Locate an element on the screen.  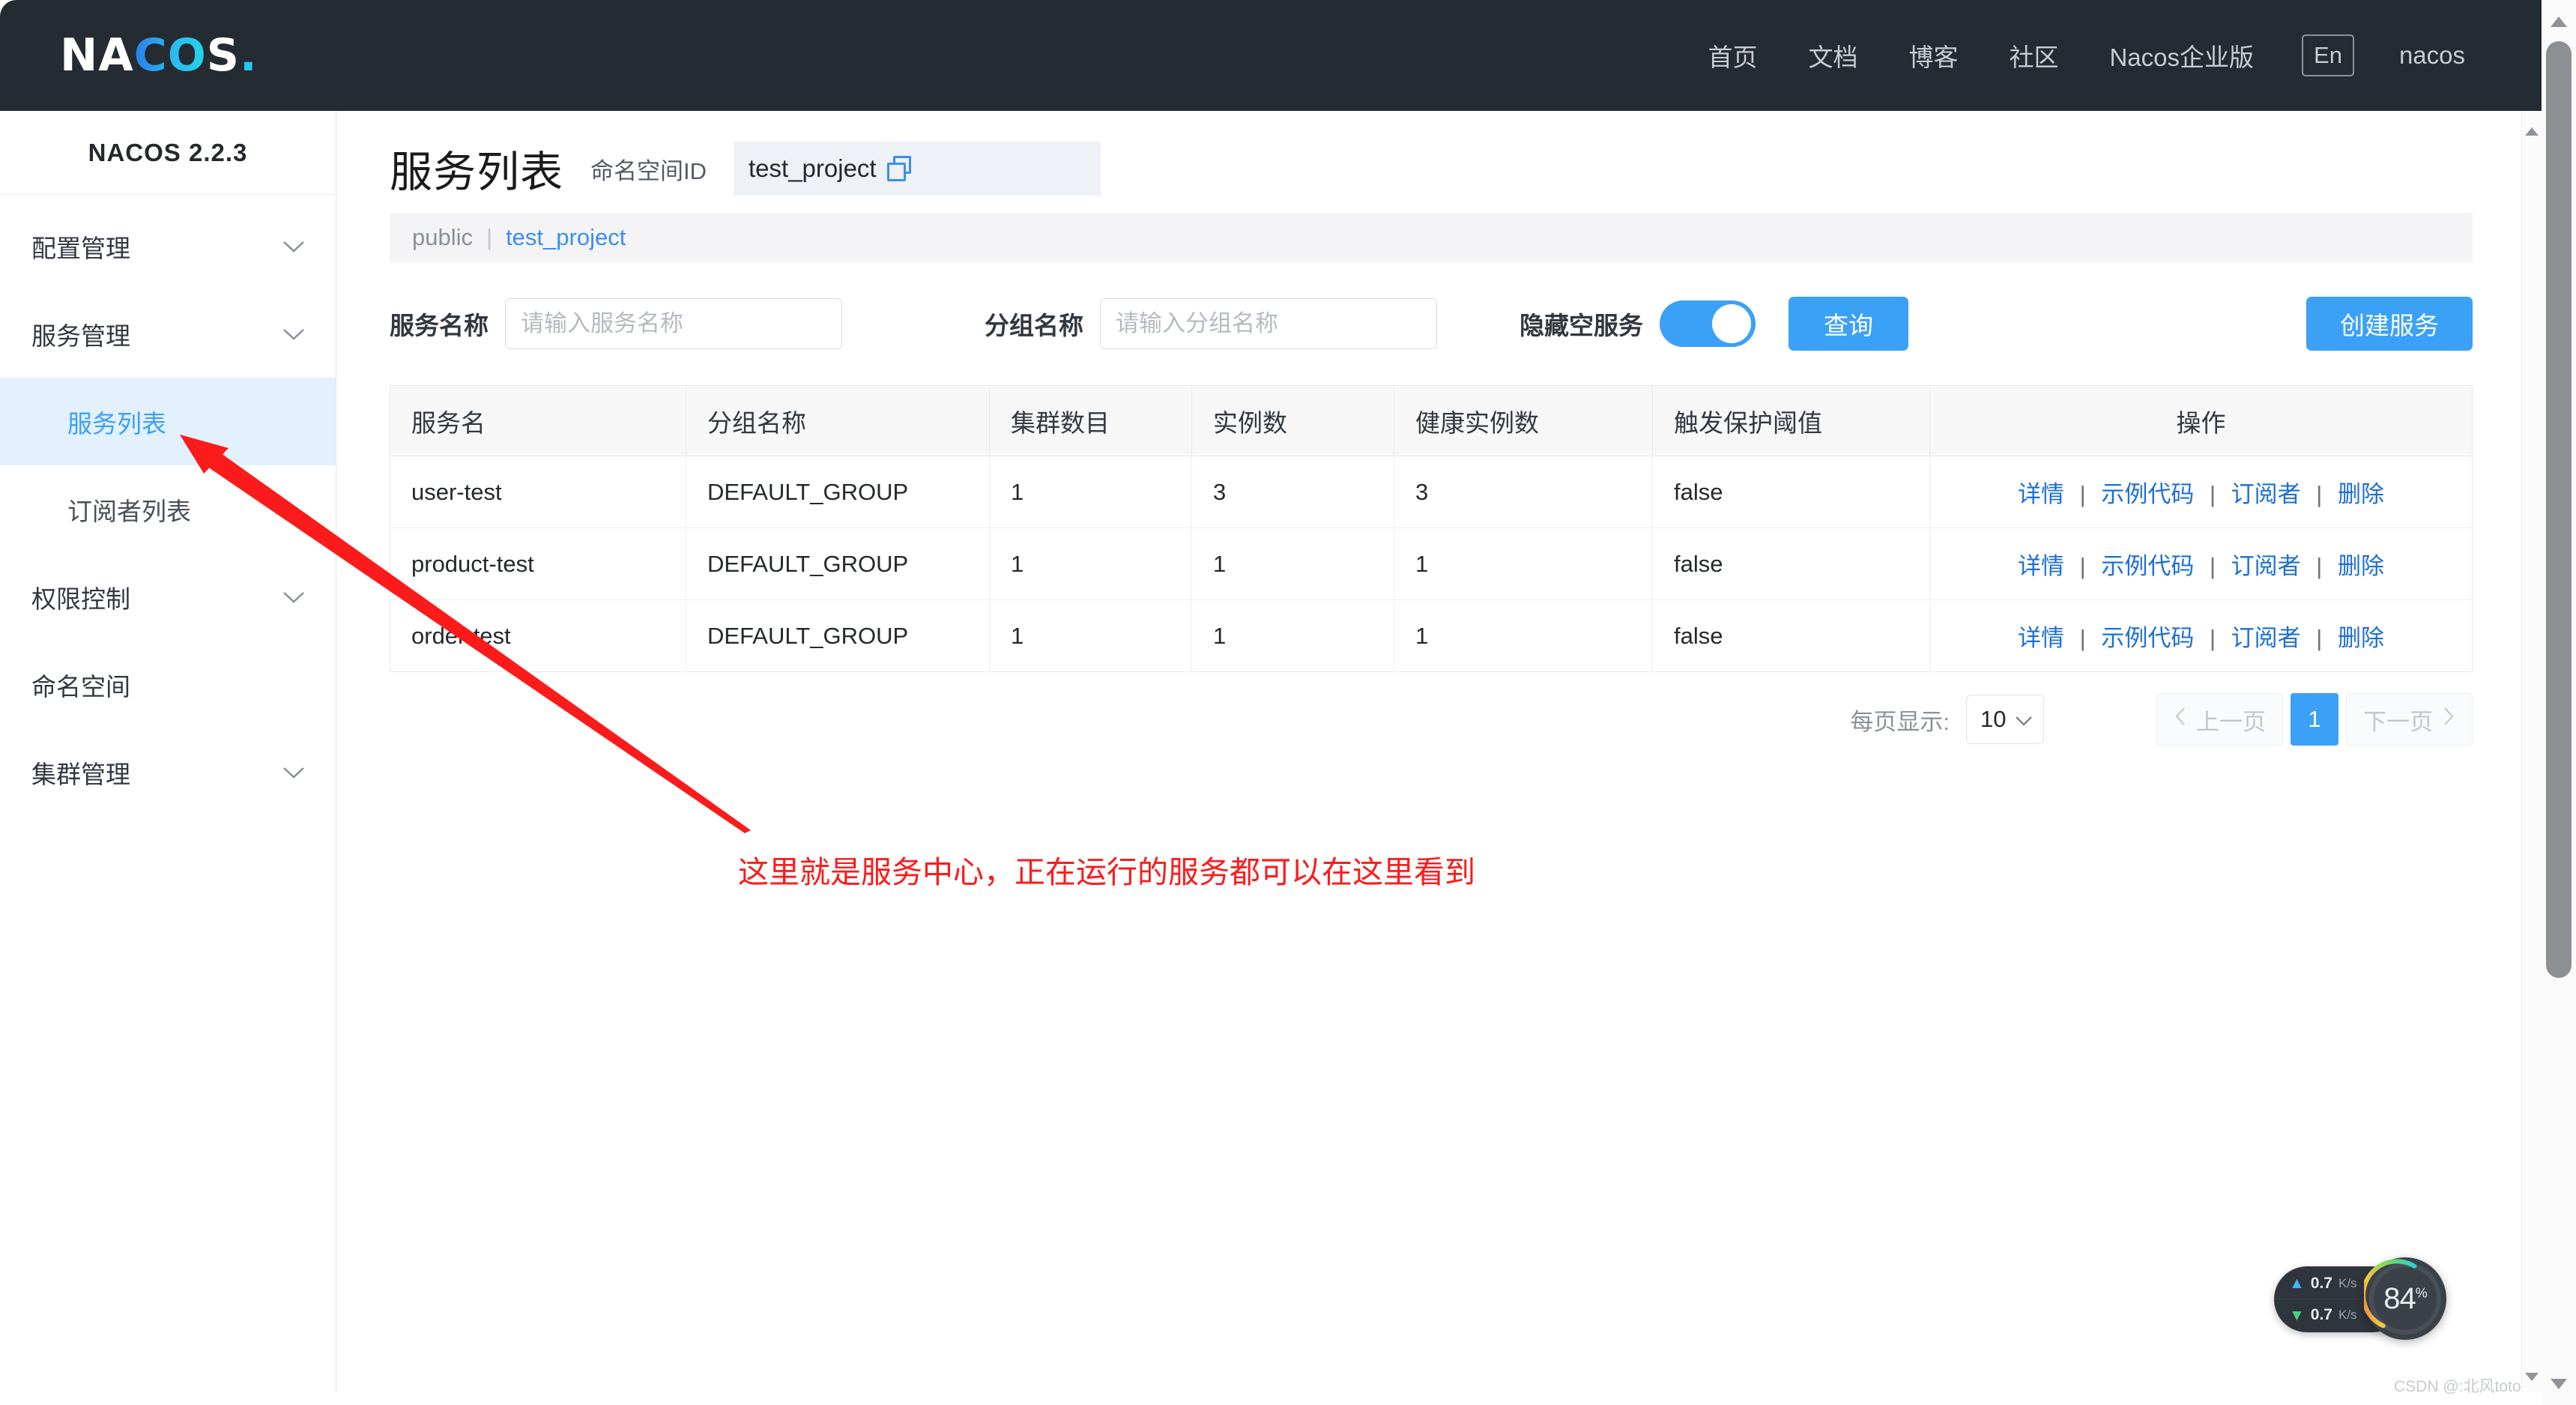
sidebar-item-subscriber-list: 订阅者列表 is located at coordinates (168, 509).